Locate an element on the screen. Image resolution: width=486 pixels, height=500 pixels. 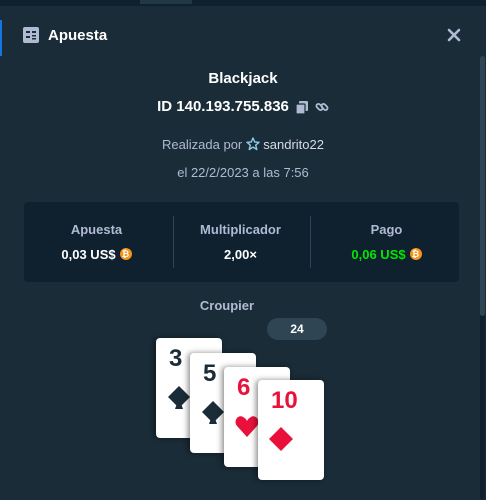
stat-payout: Pago 0,06 US$ is located at coordinates (386, 242).